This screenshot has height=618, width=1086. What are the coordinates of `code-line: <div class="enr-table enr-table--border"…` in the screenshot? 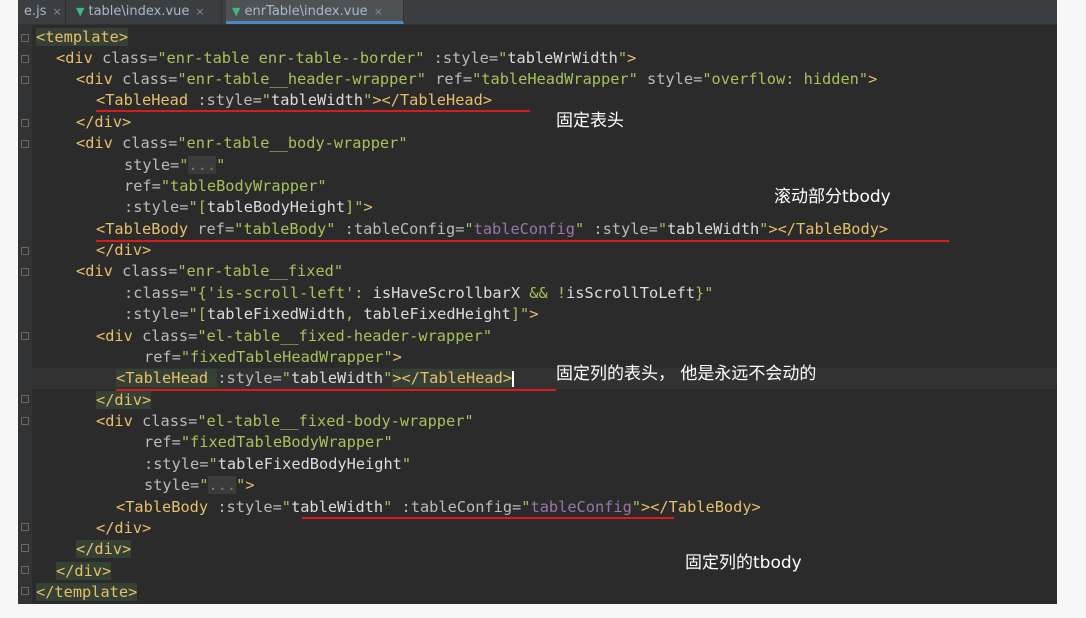 It's located at (346, 58).